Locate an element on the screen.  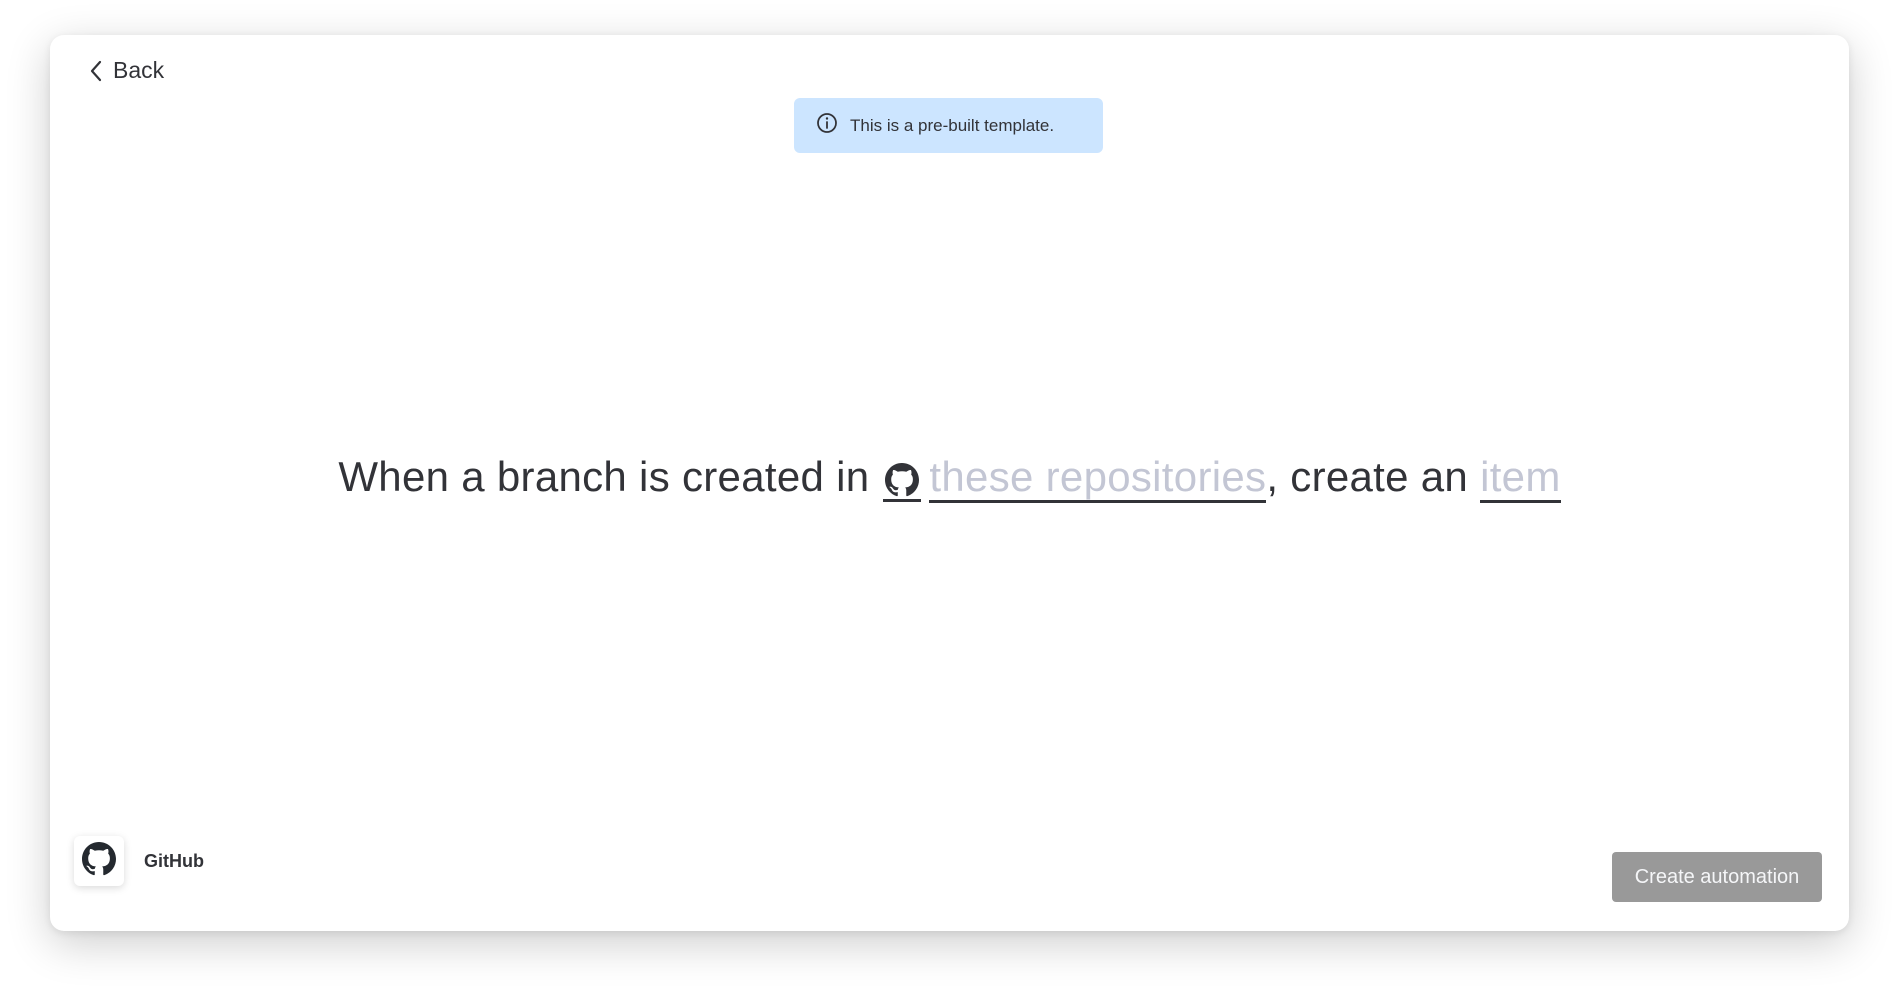
app-tile is located at coordinates (99, 861).